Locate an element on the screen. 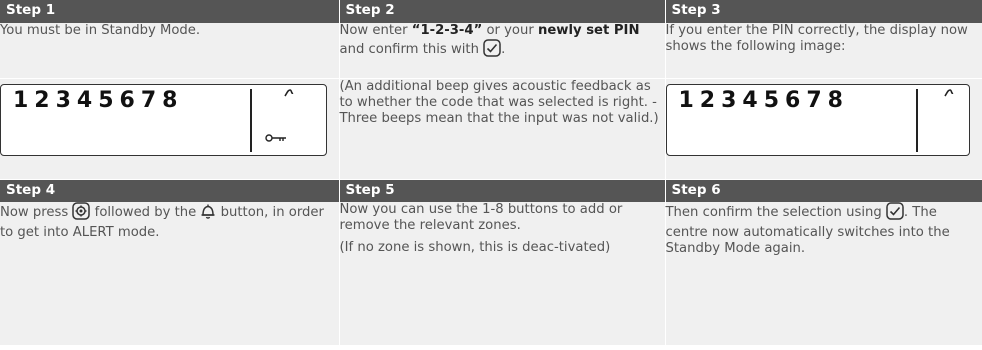 This screenshot has width=982, height=350. header-row-2: Step 4 Step 5 Step 6 is located at coordinates (491, 190).